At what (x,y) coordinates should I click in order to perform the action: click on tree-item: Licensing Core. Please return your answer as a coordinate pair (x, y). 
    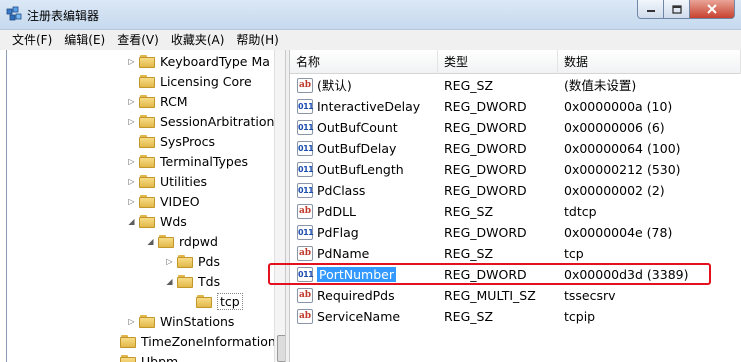
    Looking at the image, I should click on (189, 81).